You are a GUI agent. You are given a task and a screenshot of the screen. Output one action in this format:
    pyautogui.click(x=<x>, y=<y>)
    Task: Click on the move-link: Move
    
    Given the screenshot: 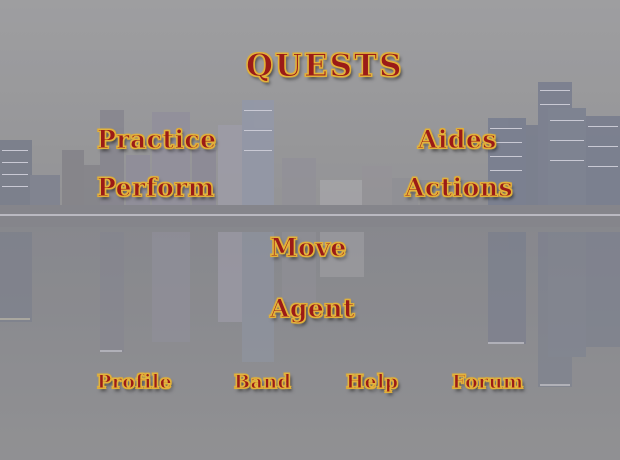 What is the action you would take?
    pyautogui.click(x=308, y=248)
    